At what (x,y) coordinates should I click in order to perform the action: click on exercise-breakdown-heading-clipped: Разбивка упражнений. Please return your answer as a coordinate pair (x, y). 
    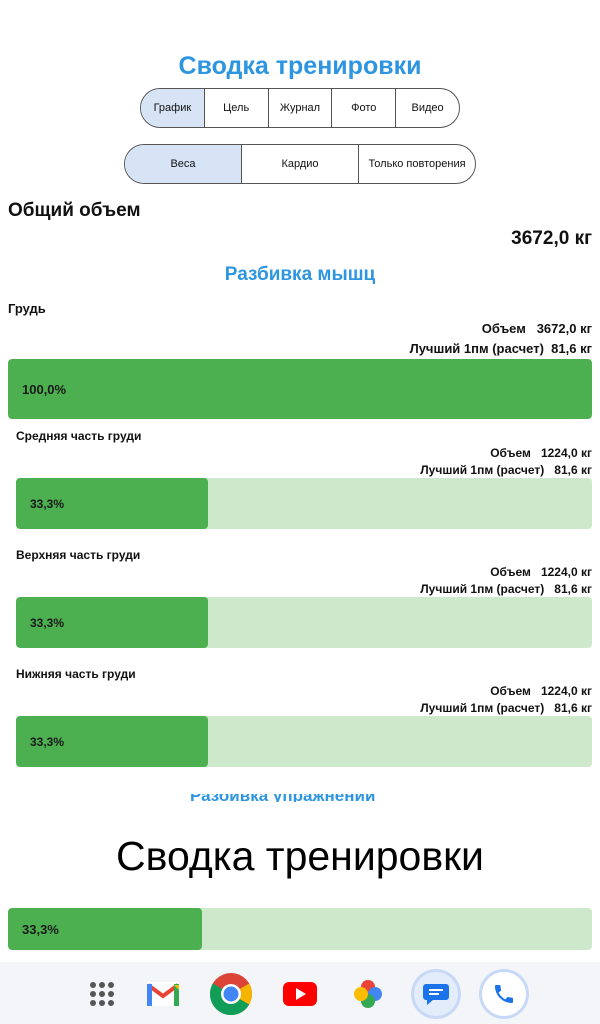
    Looking at the image, I should click on (300, 798).